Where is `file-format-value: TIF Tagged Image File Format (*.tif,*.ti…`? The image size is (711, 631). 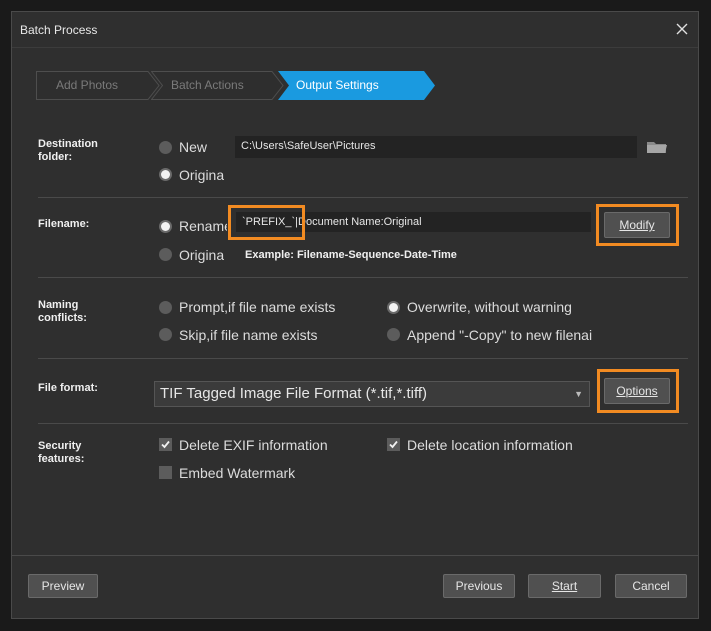
file-format-value: TIF Tagged Image File Format (*.tif,*.ti… is located at coordinates (294, 393).